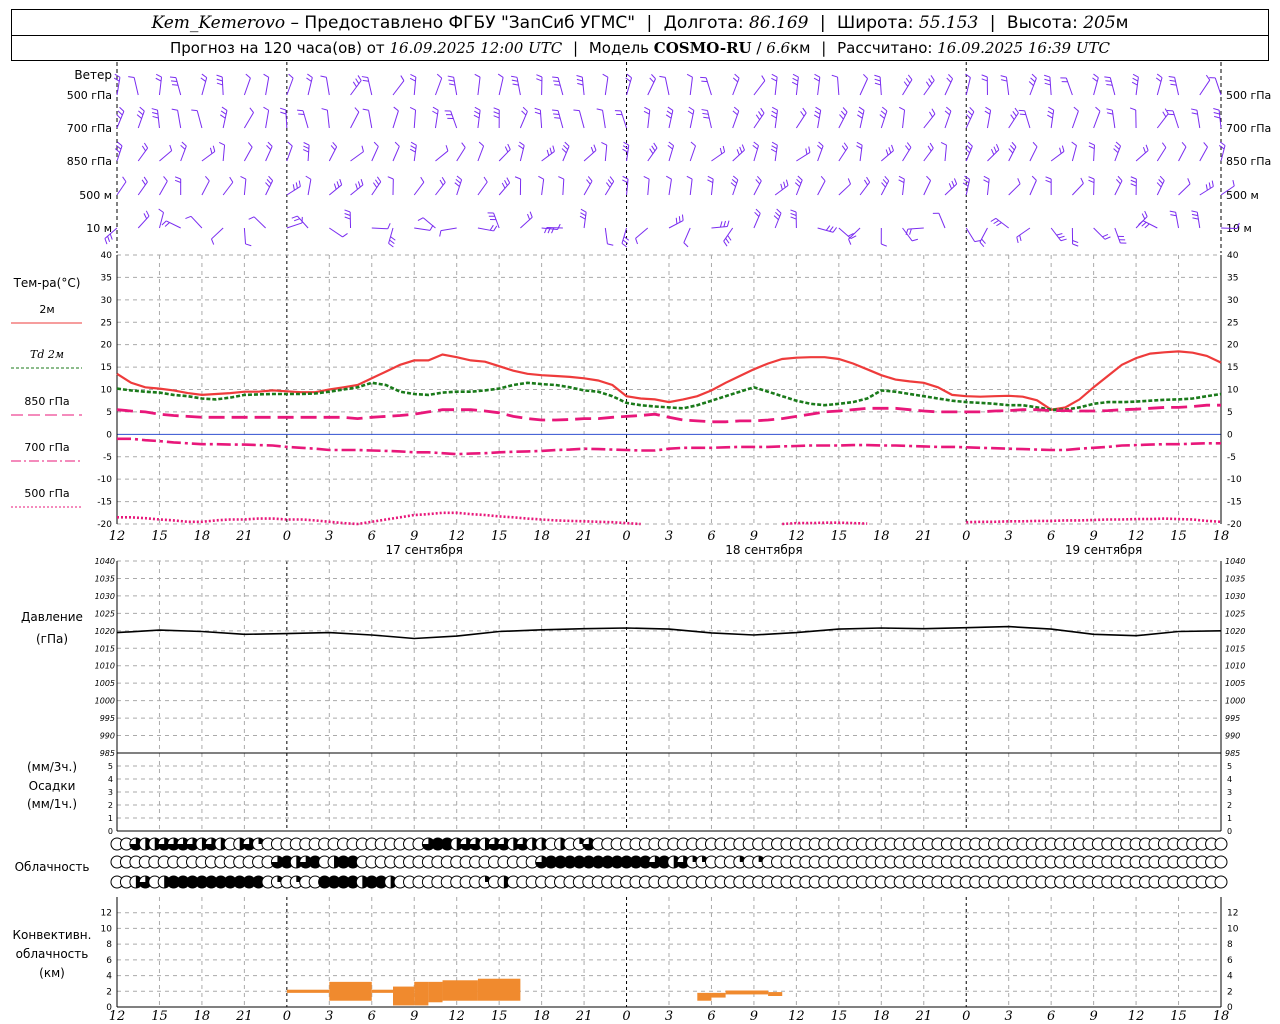 Image resolution: width=1280 pixels, height=1024 pixels. I want to click on hour-tick-label: 12, so click(1136, 536).